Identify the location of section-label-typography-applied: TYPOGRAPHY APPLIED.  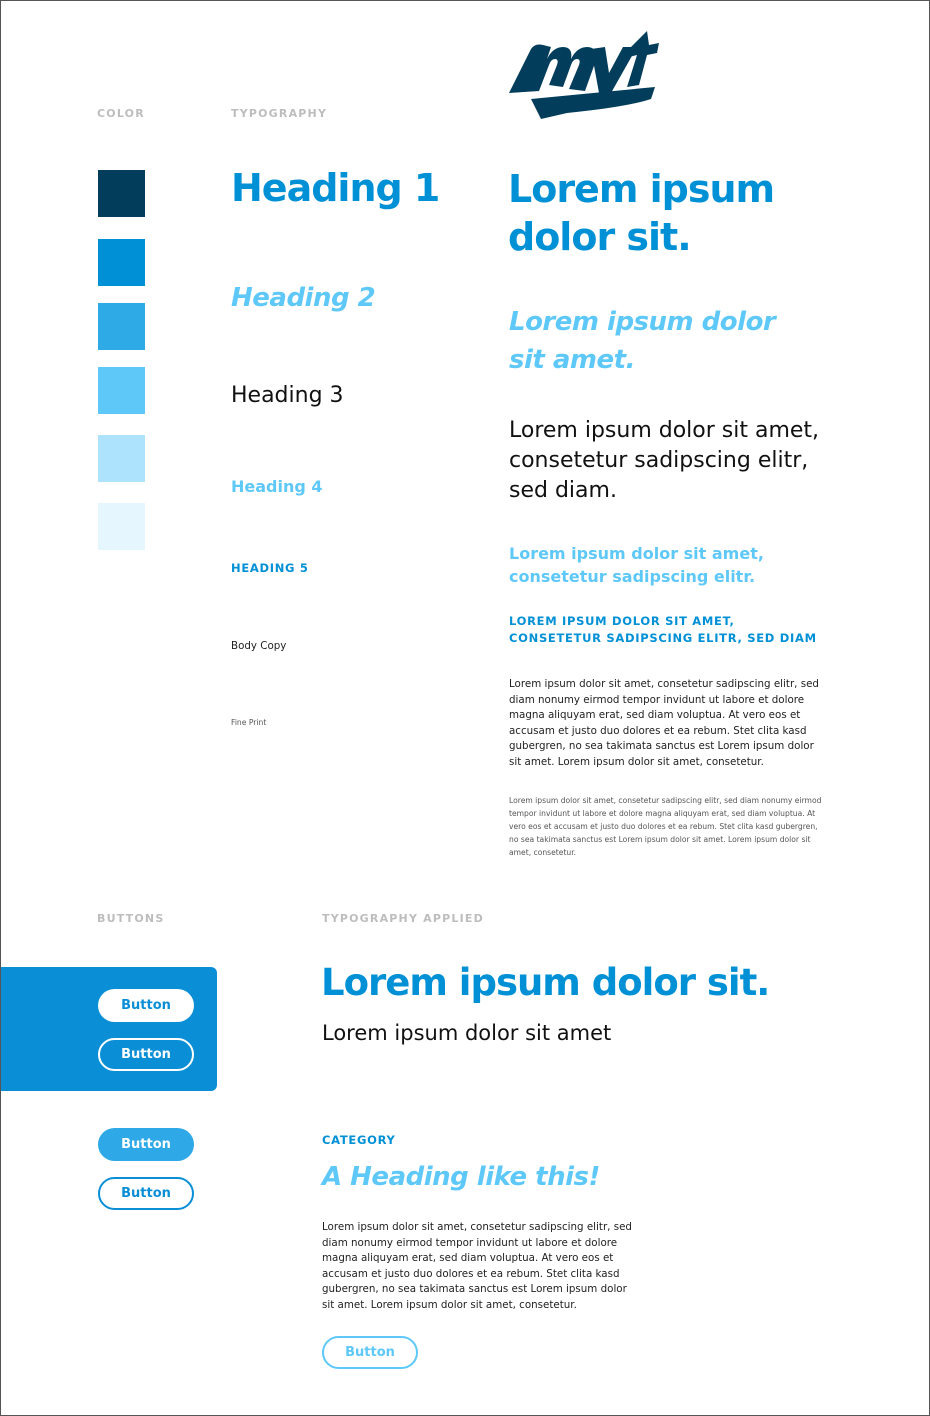
(403, 918).